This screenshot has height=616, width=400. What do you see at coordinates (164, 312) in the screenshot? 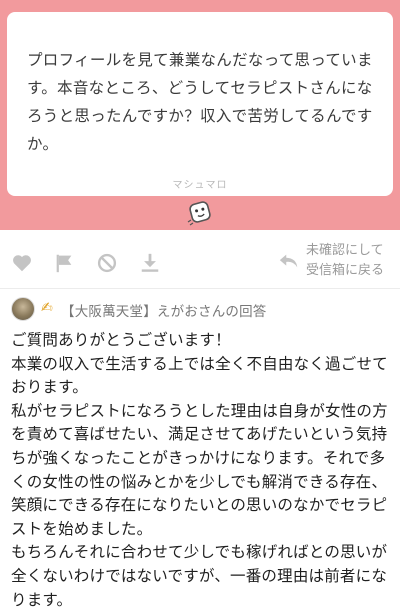
I see `answerer-label: 【大阪萬天堂】えがおさんの回答` at bounding box center [164, 312].